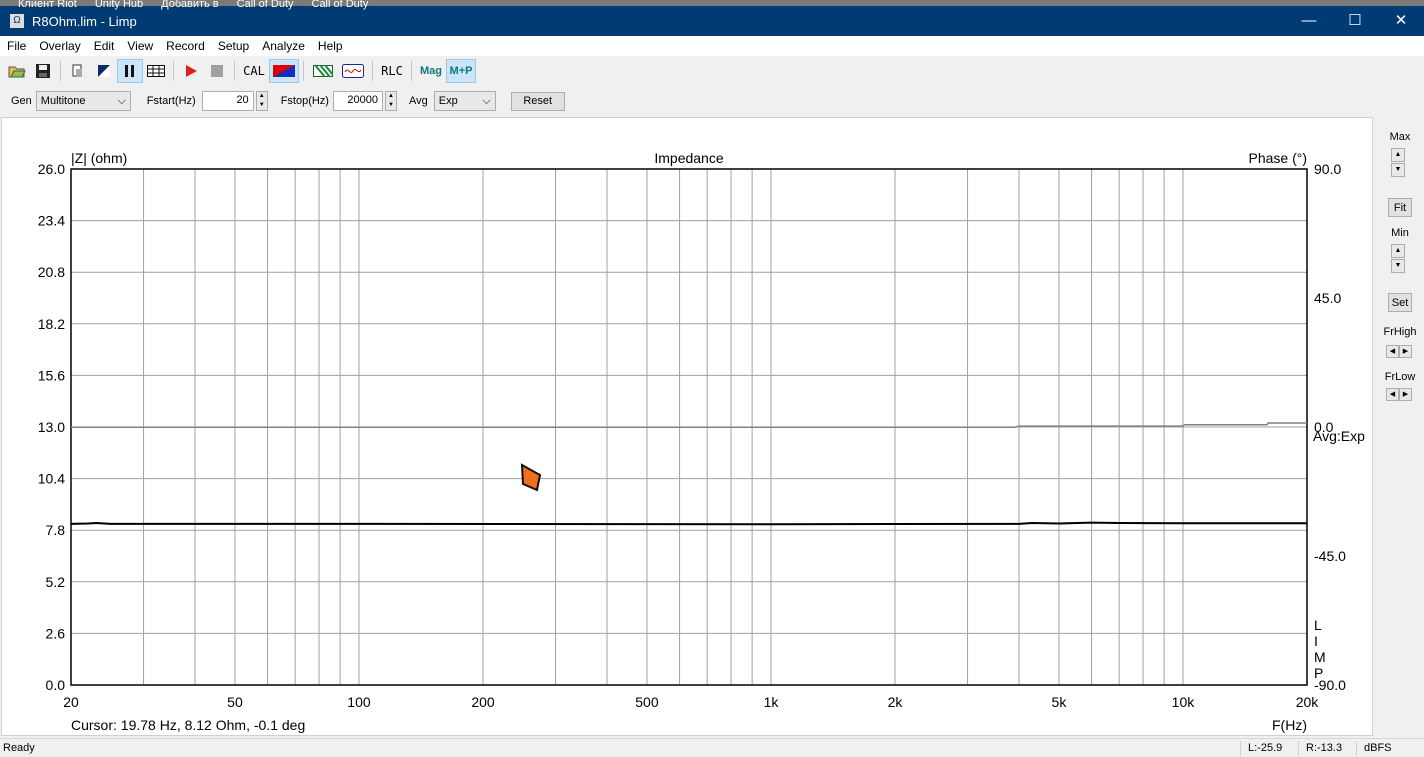  I want to click on y-tick-label: 7.8, so click(56, 530).